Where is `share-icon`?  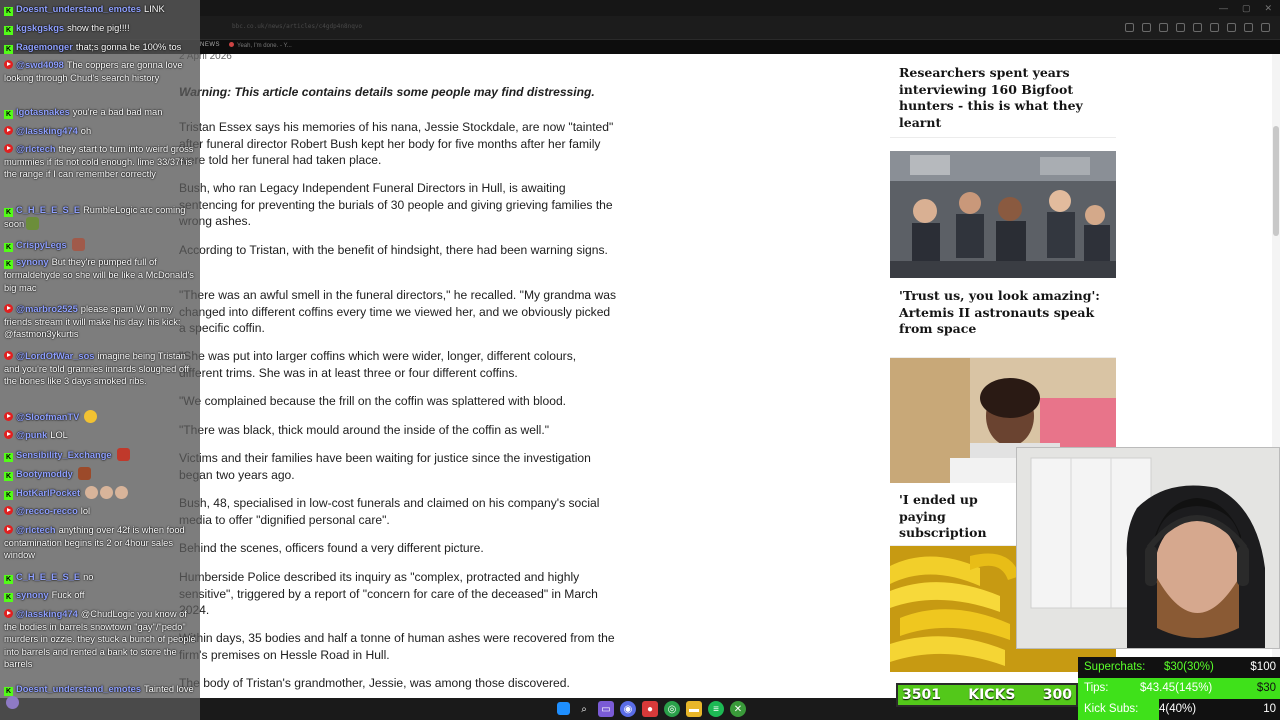 share-icon is located at coordinates (1180, 27).